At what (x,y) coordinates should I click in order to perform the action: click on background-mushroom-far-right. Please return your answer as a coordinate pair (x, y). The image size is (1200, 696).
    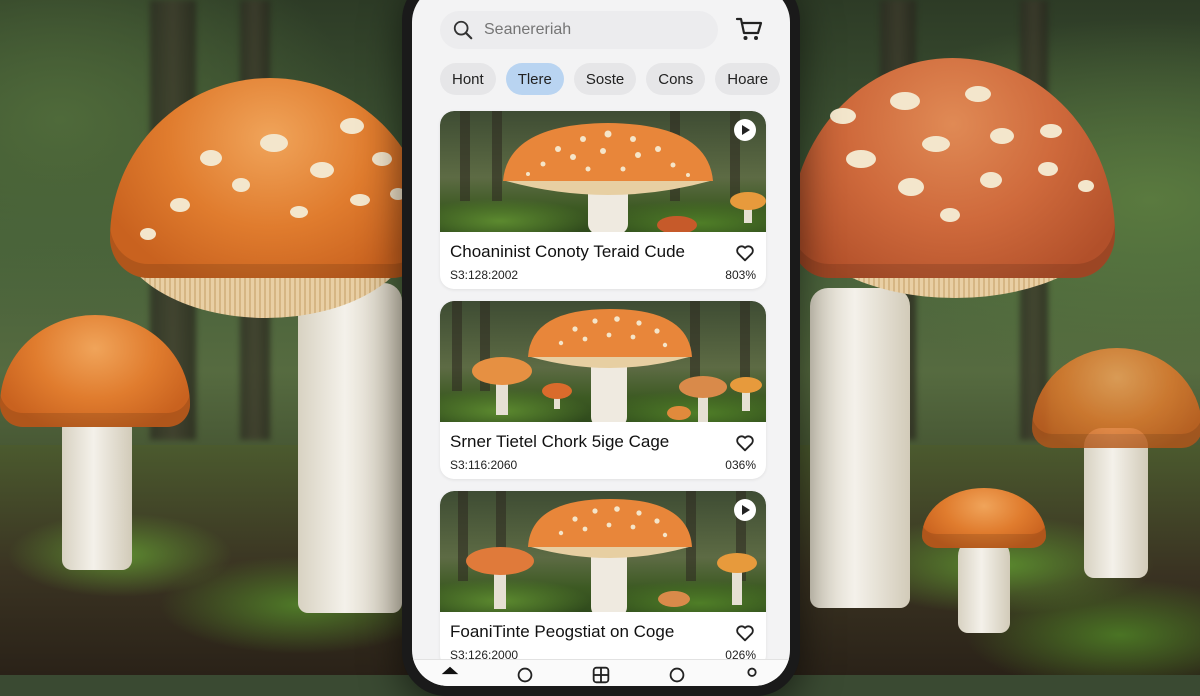
    Looking at the image, I should click on (1116, 463).